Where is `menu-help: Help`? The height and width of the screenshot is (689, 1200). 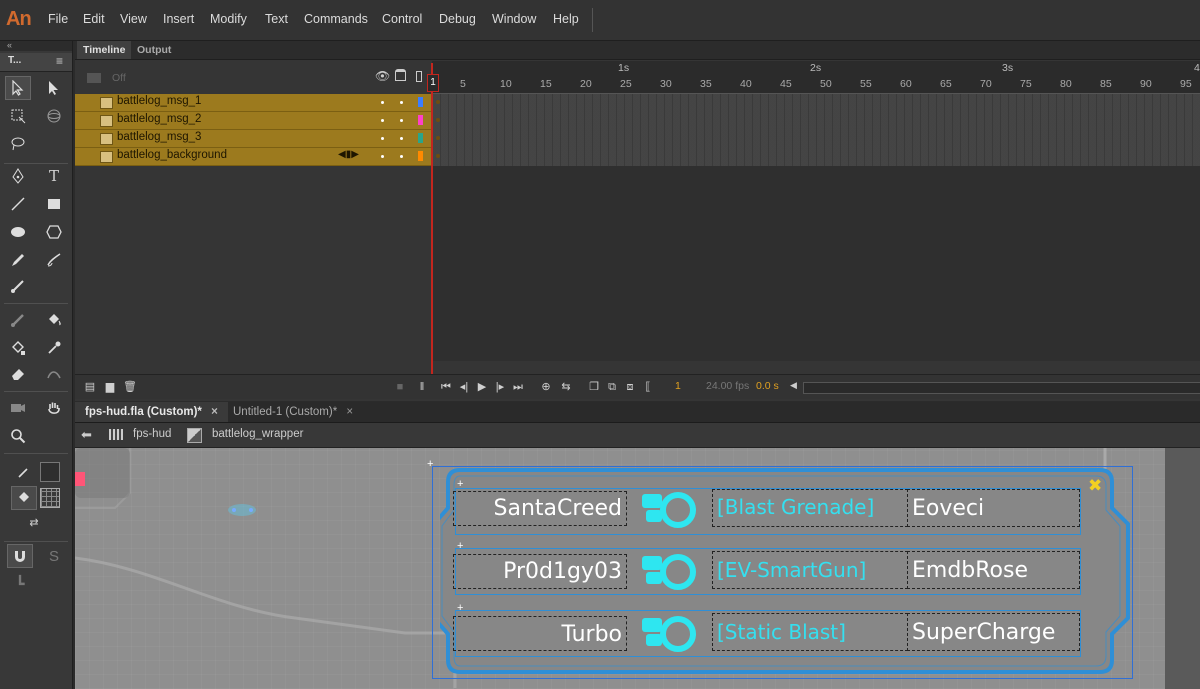
menu-help: Help is located at coordinates (566, 19).